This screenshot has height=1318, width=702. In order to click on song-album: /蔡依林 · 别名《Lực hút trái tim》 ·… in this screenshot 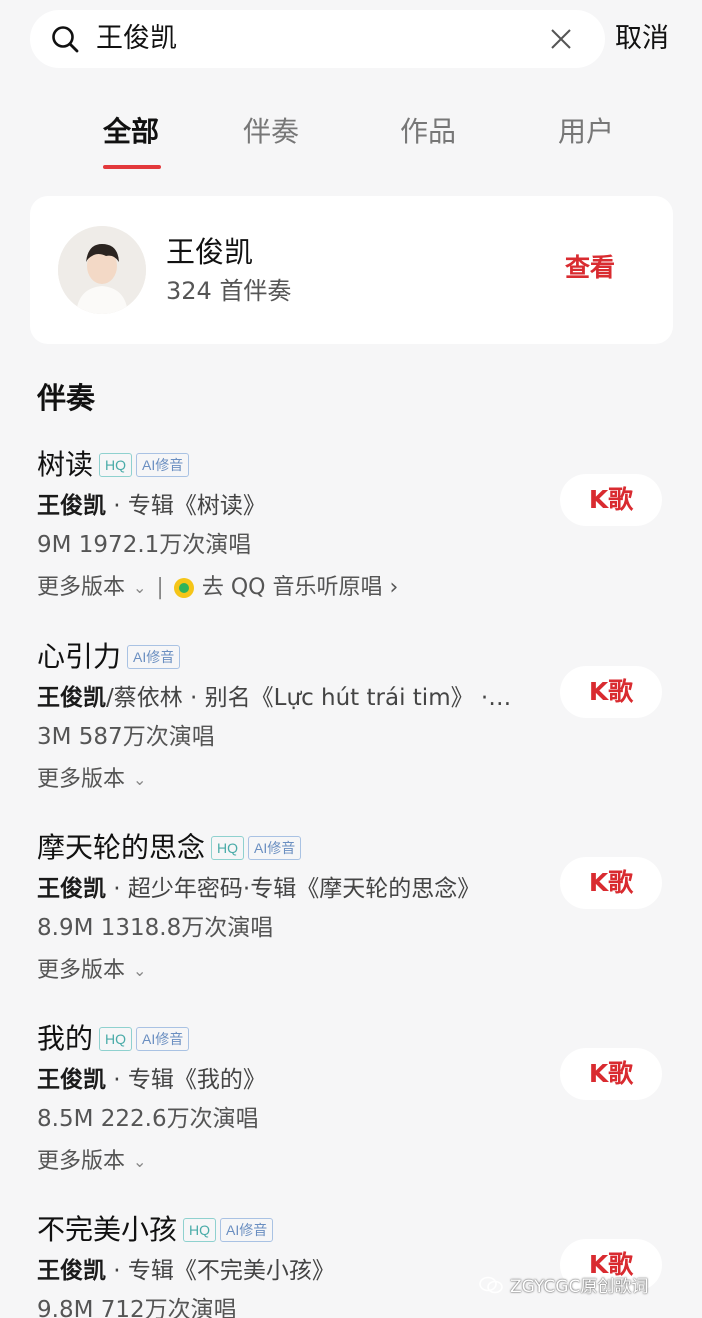, I will do `click(309, 698)`.